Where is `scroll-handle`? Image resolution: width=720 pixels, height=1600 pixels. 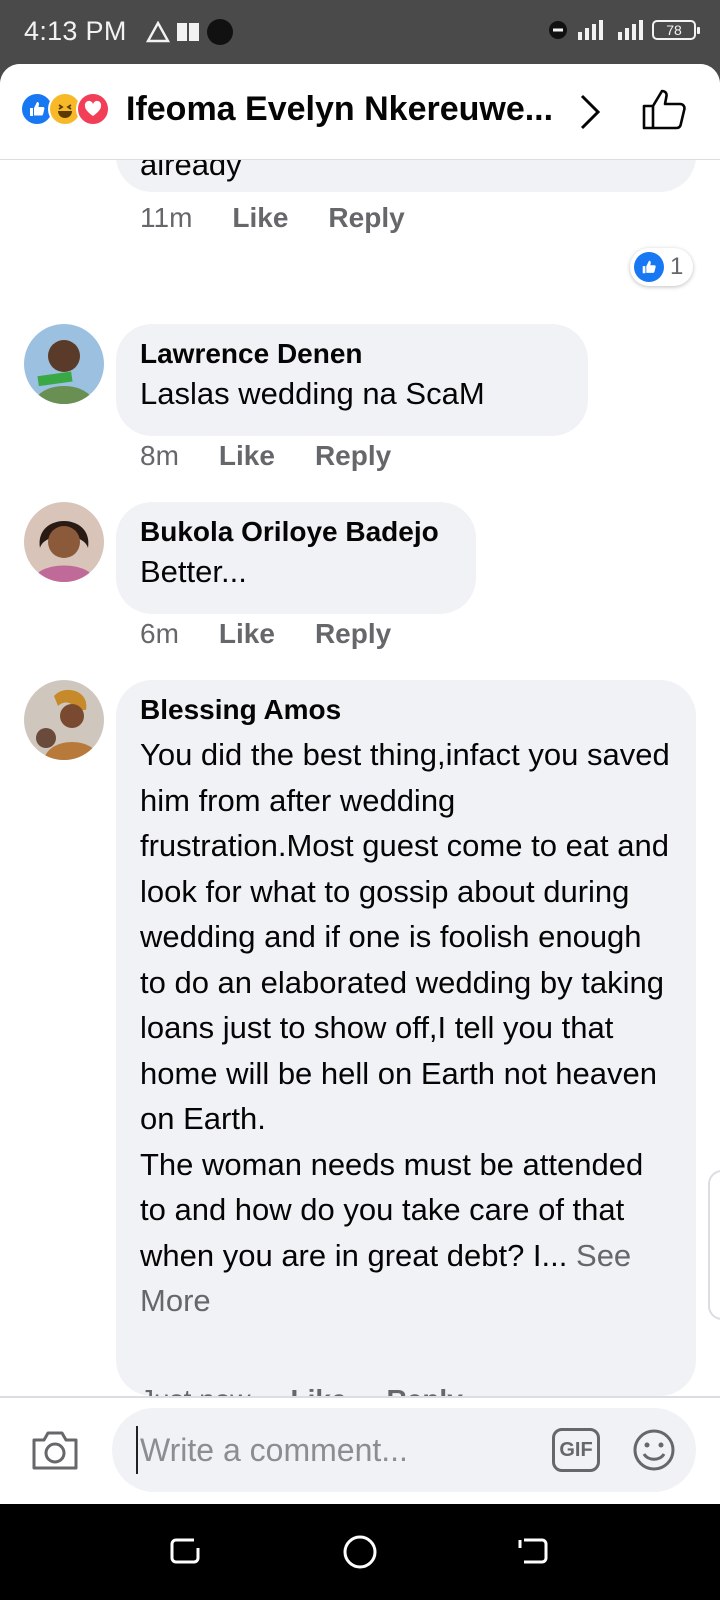 scroll-handle is located at coordinates (714, 1245).